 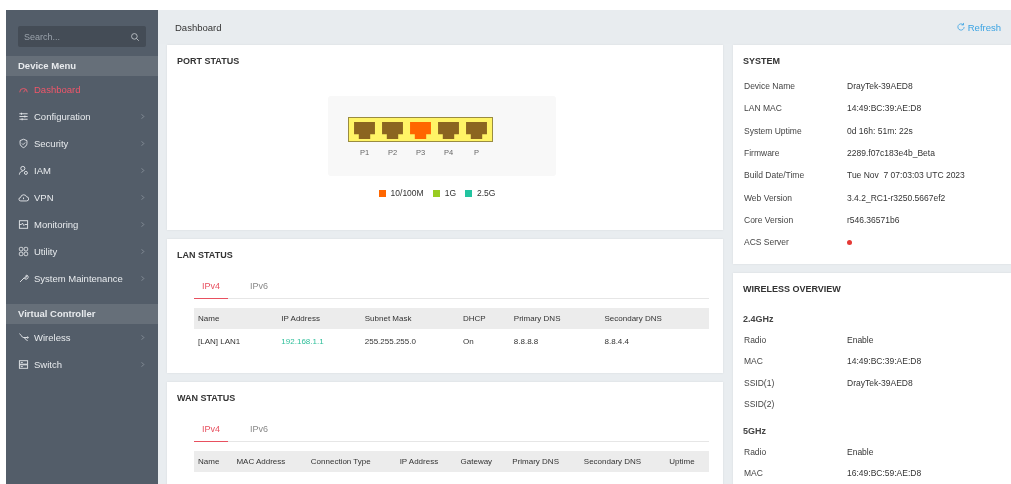 What do you see at coordinates (409, 341) in the screenshot?
I see `table-cell: 255.255.255.0` at bounding box center [409, 341].